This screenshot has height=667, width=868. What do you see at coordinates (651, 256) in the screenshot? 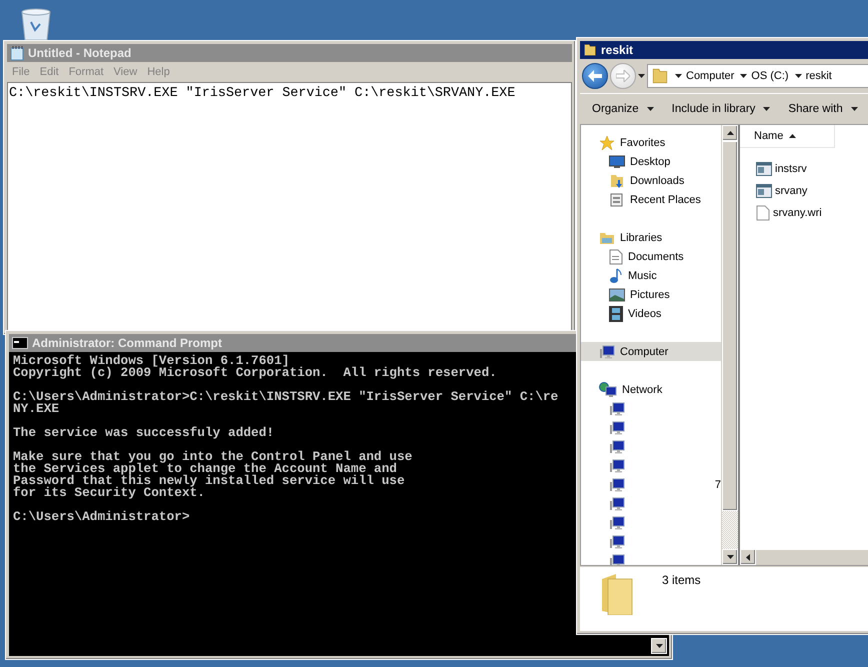
I see `navigation-item: Documents` at bounding box center [651, 256].